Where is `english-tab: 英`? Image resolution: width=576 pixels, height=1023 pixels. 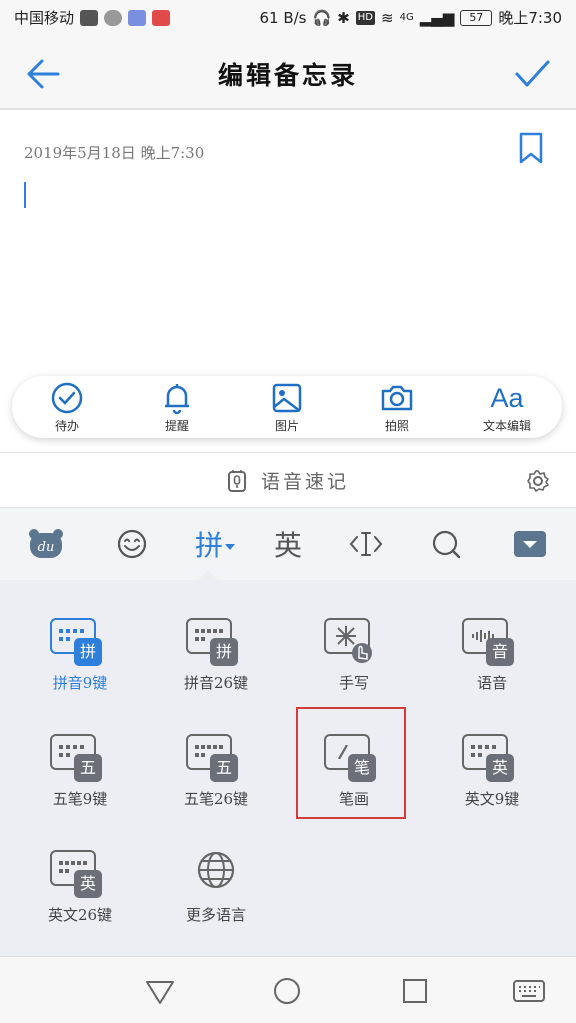 english-tab: 英 is located at coordinates (288, 544).